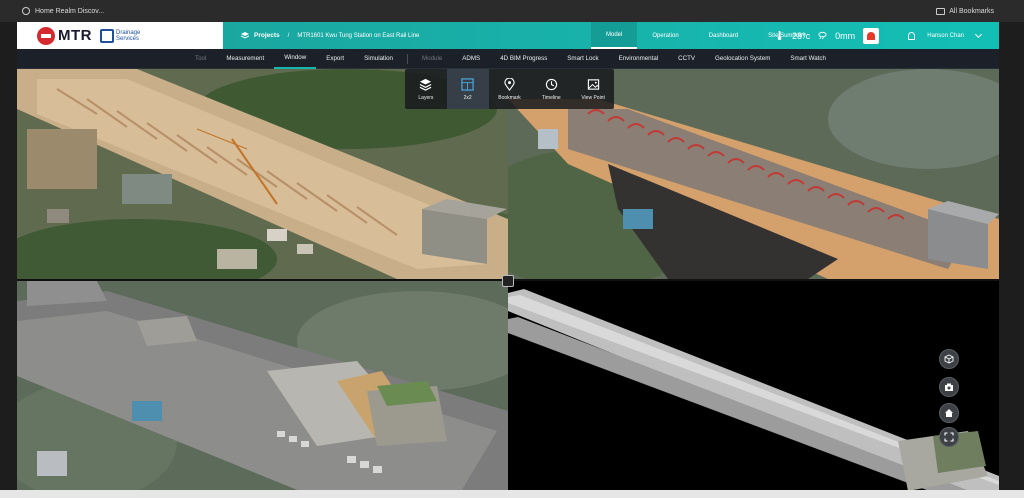 This screenshot has height=498, width=1024. What do you see at coordinates (551, 84) in the screenshot?
I see `clock-icon` at bounding box center [551, 84].